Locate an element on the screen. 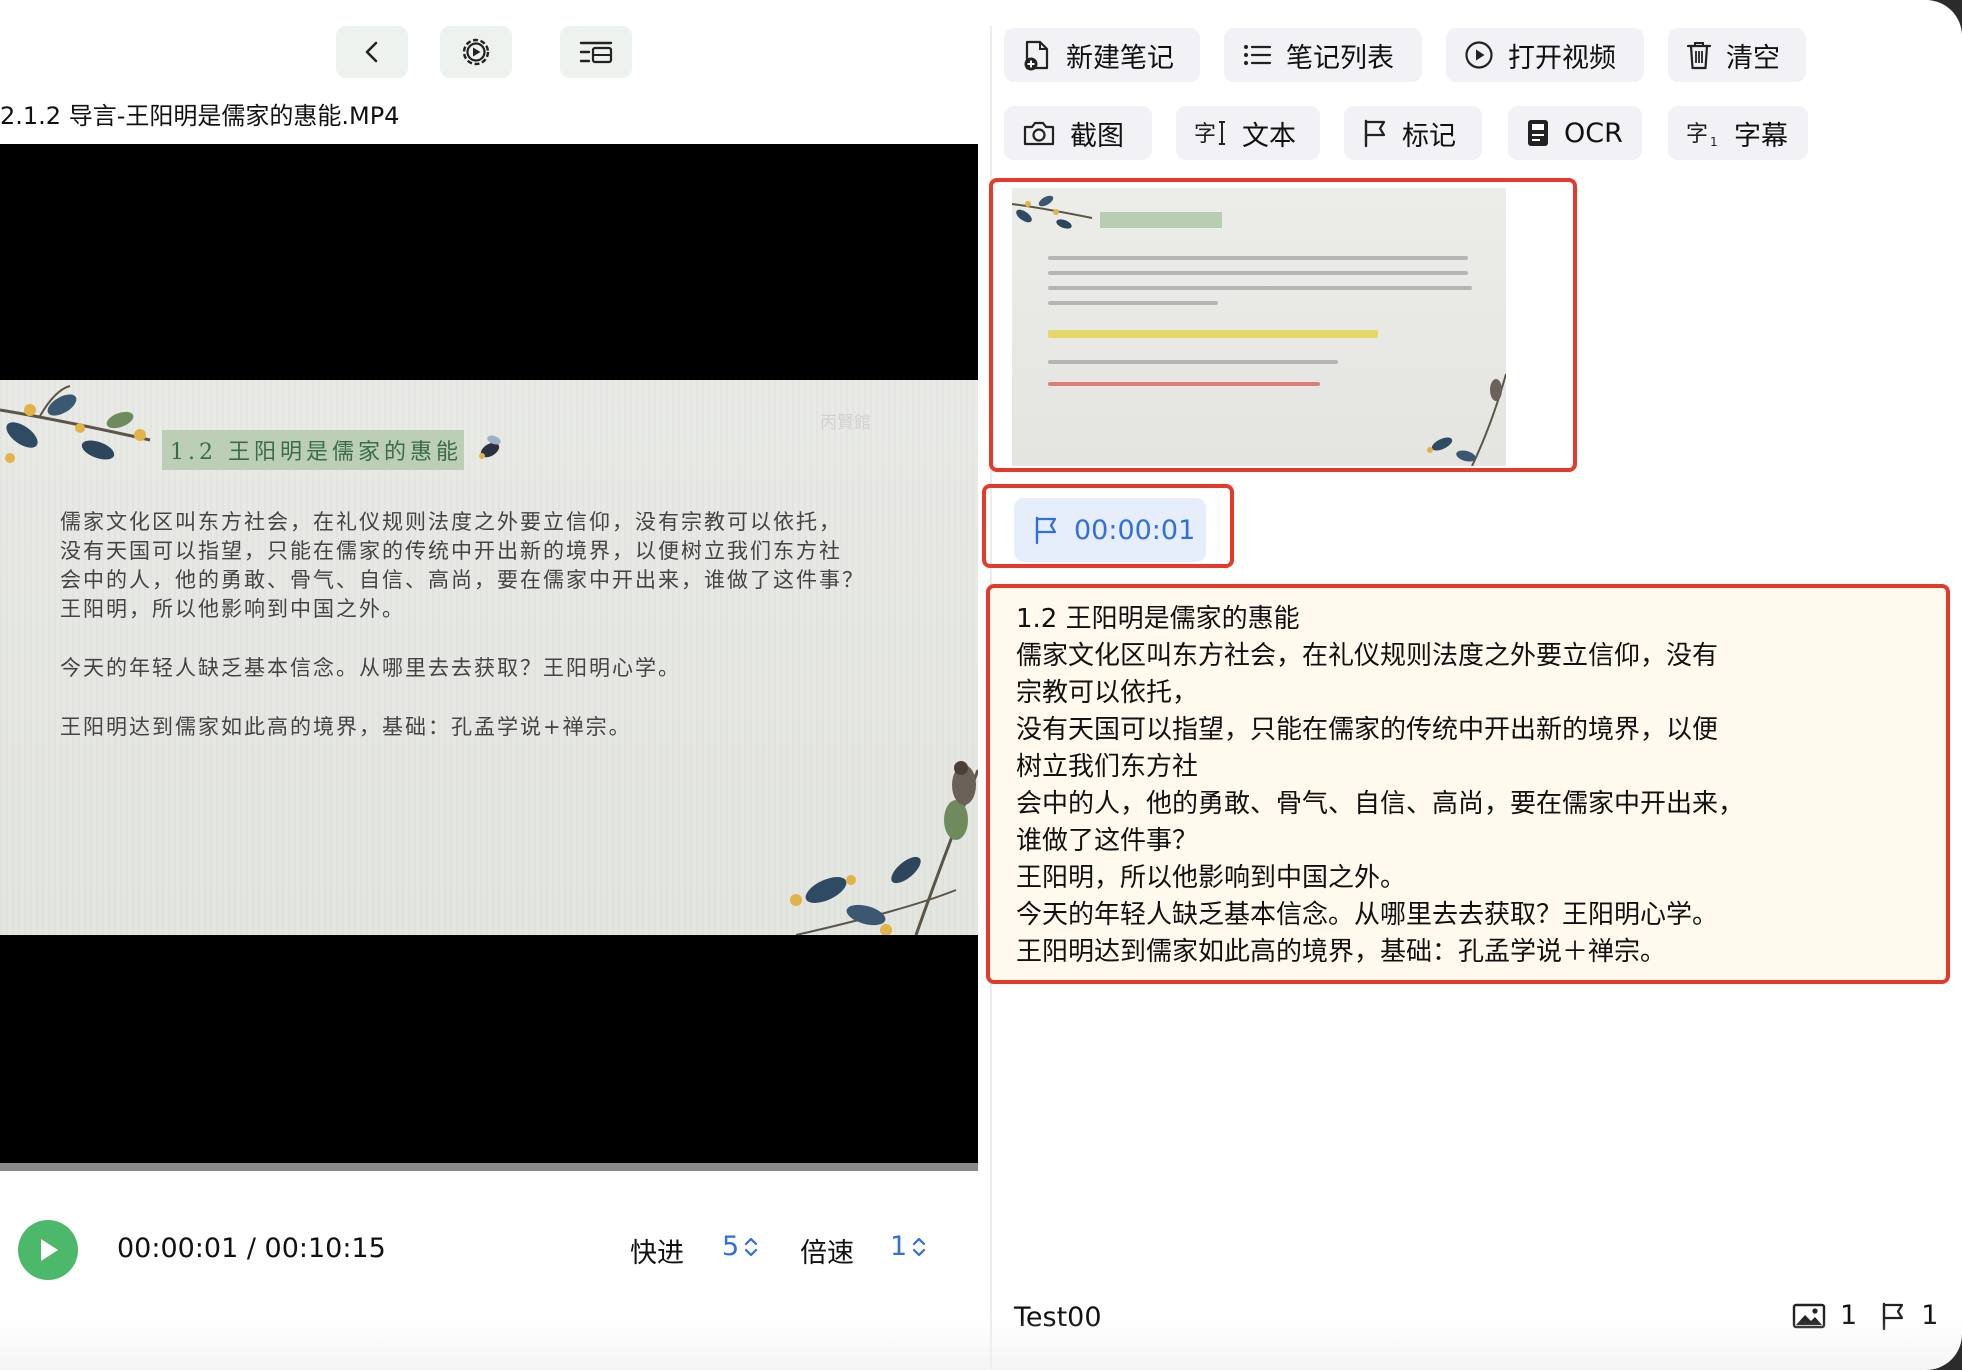 Image resolution: width=1962 pixels, height=1370 pixels. note-text-line: 宗教可以依托， is located at coordinates (1107, 693).